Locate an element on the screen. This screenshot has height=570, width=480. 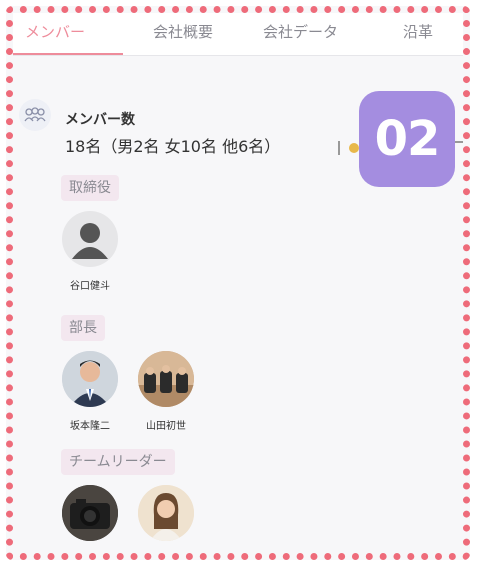
photo-group is located at coordinates (166, 379).